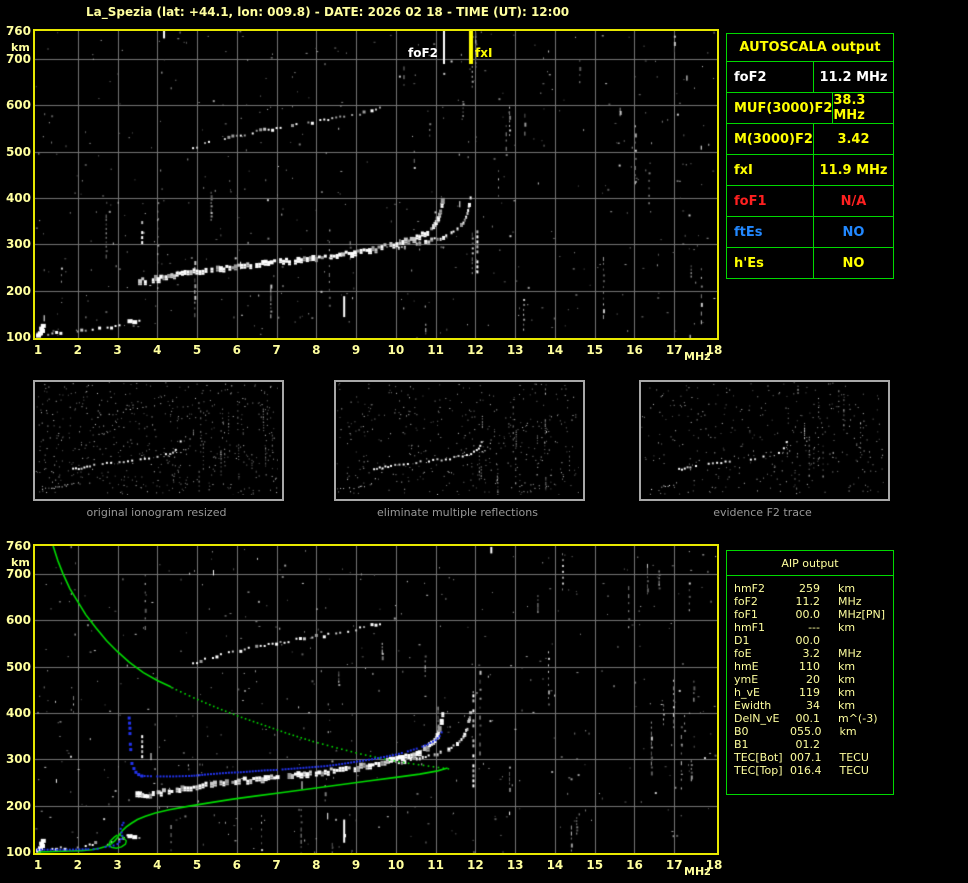 This screenshot has width=968, height=883. I want to click on parameter-value: 20, so click(813, 679).